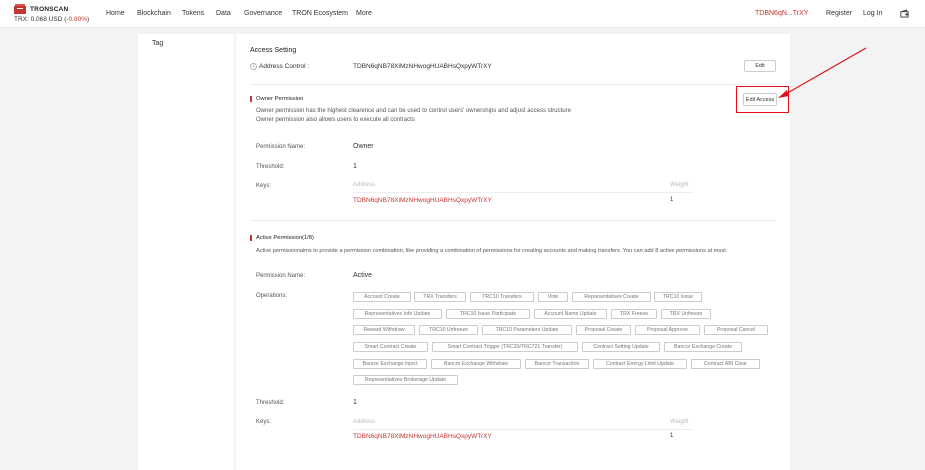 Image resolution: width=925 pixels, height=470 pixels. Describe the element at coordinates (308, 238) in the screenshot. I see `active-permission-count: (1/8)` at that location.